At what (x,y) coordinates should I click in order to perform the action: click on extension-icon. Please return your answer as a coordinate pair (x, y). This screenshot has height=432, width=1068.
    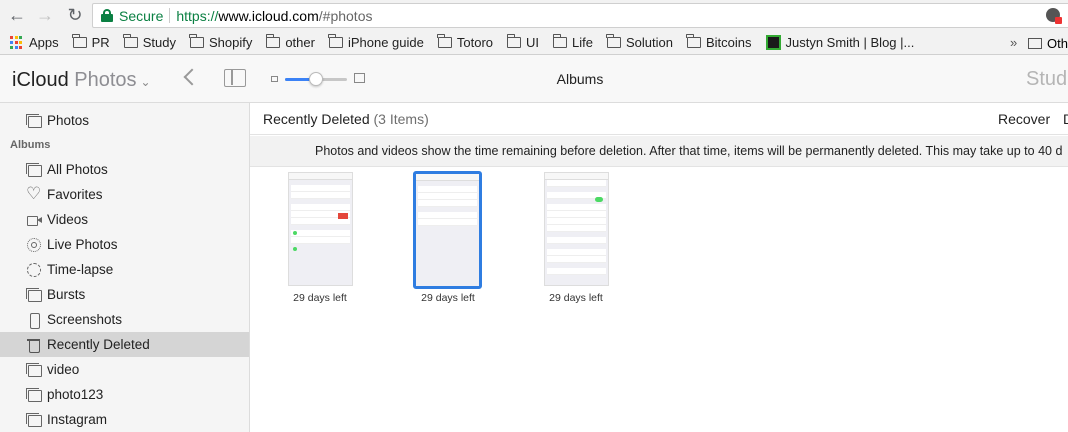
    Looking at the image, I should click on (1054, 16).